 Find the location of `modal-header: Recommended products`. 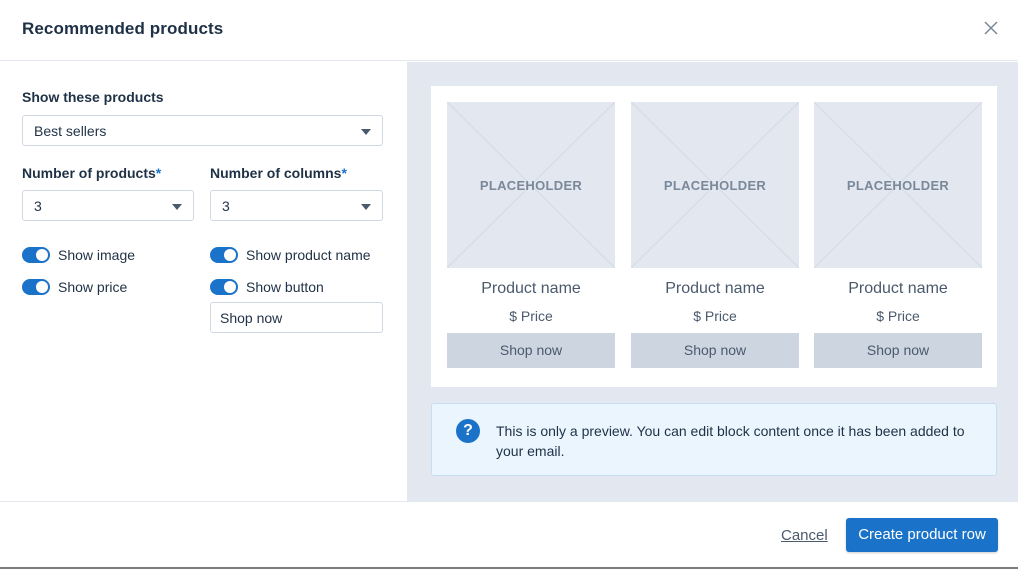

modal-header: Recommended products is located at coordinates (509, 30).